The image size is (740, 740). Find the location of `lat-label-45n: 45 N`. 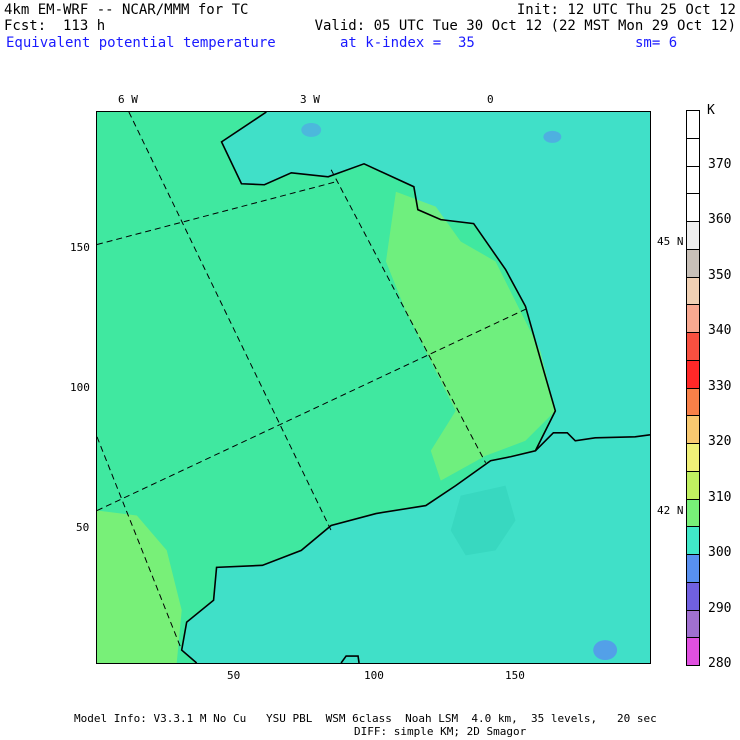

lat-label-45n: 45 N is located at coordinates (670, 241).